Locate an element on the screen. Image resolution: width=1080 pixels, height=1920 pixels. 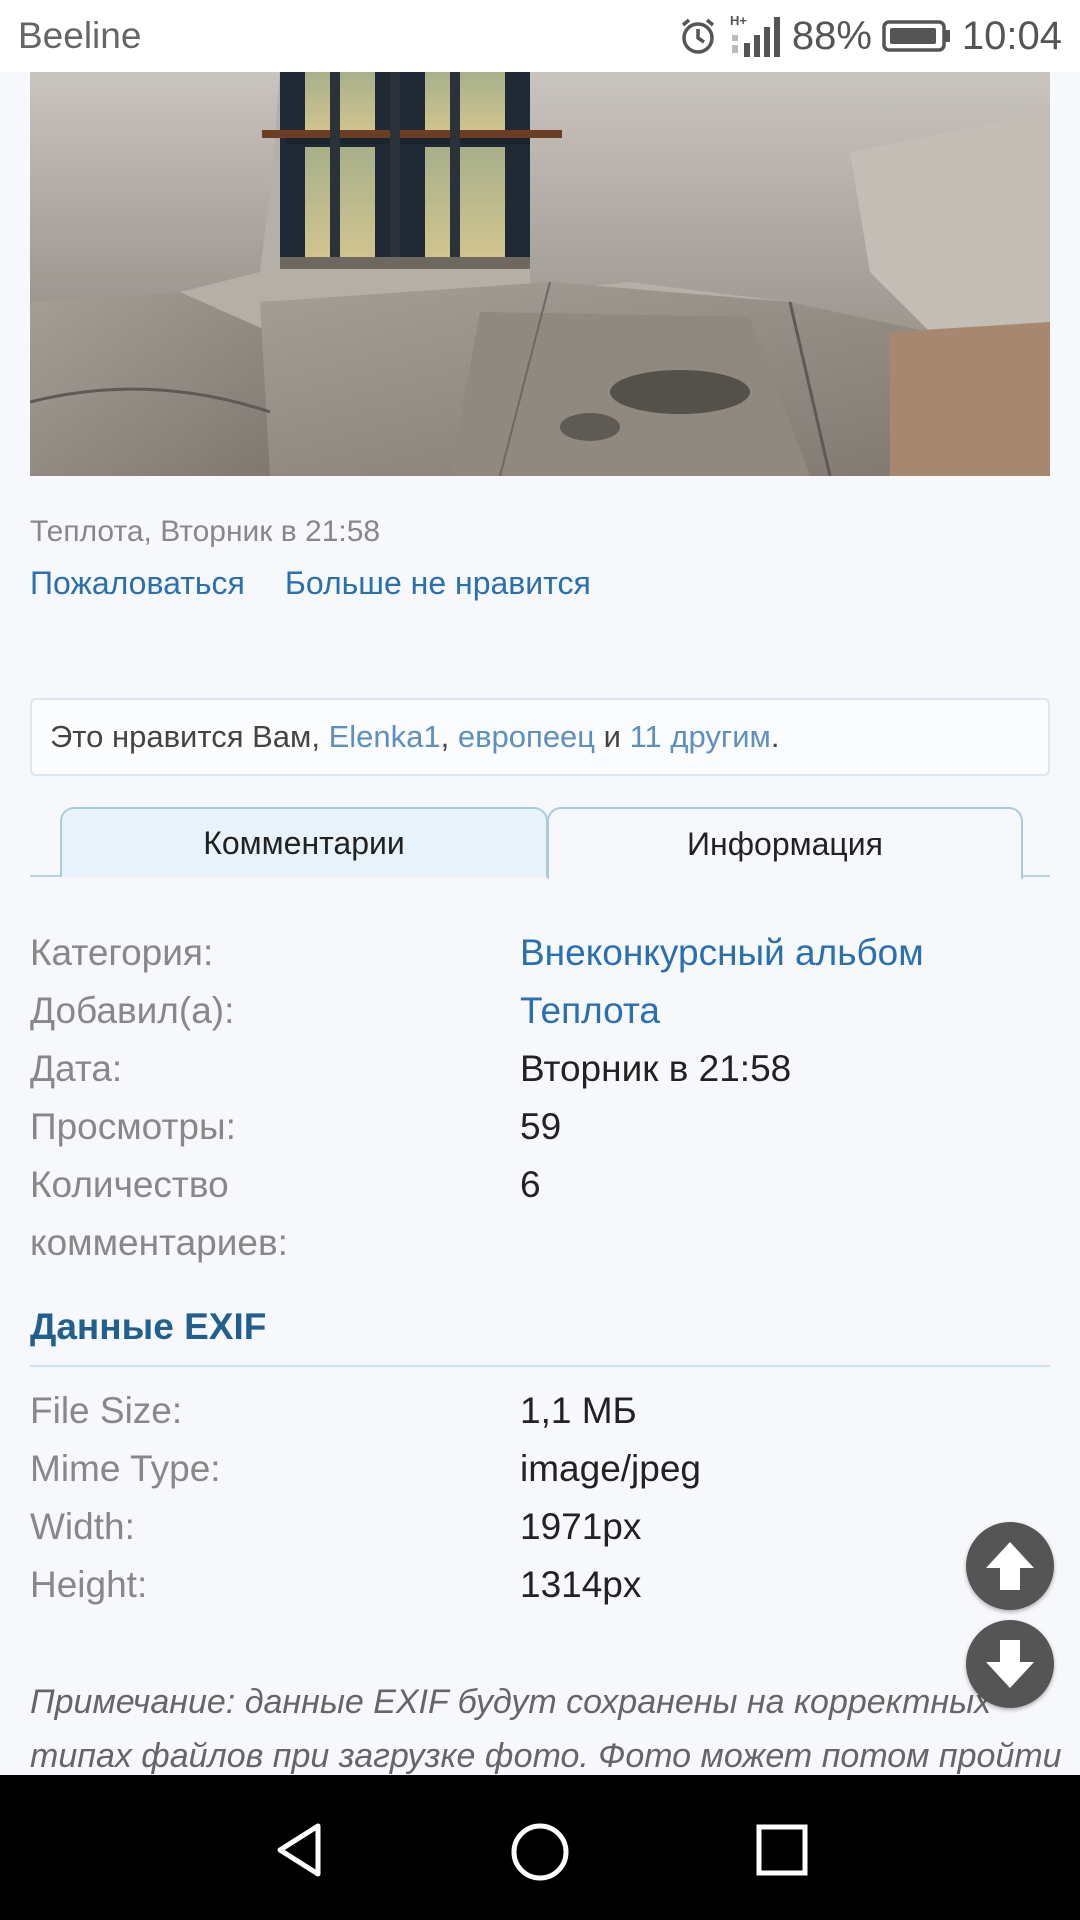
file-size-label: File Size: is located at coordinates (106, 1410).